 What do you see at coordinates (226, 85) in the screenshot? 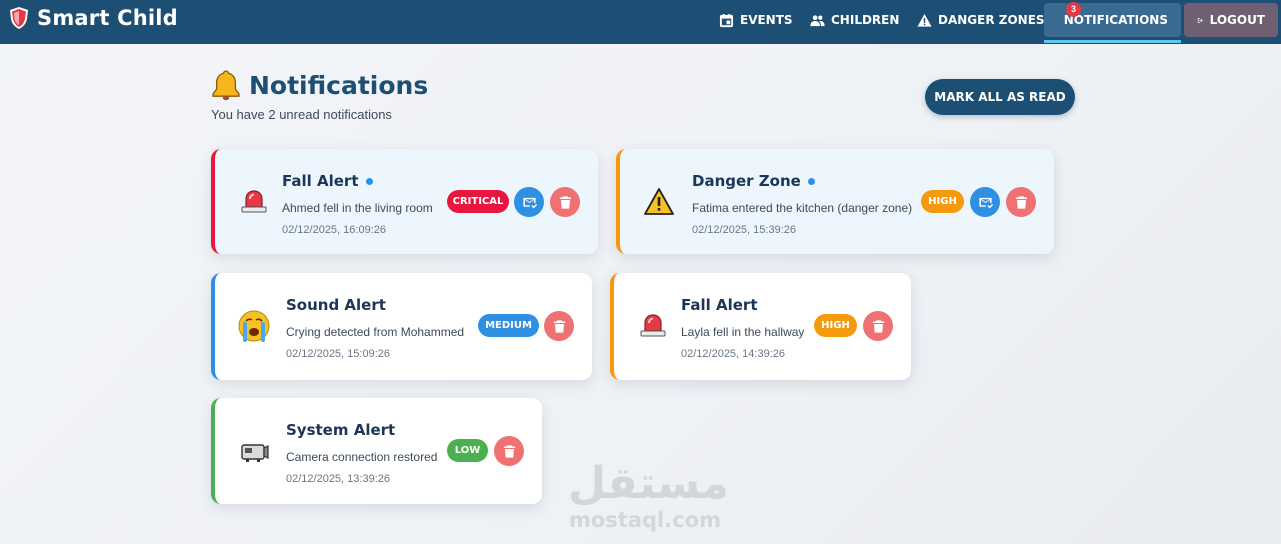
I see `bell-emoji-icon` at bounding box center [226, 85].